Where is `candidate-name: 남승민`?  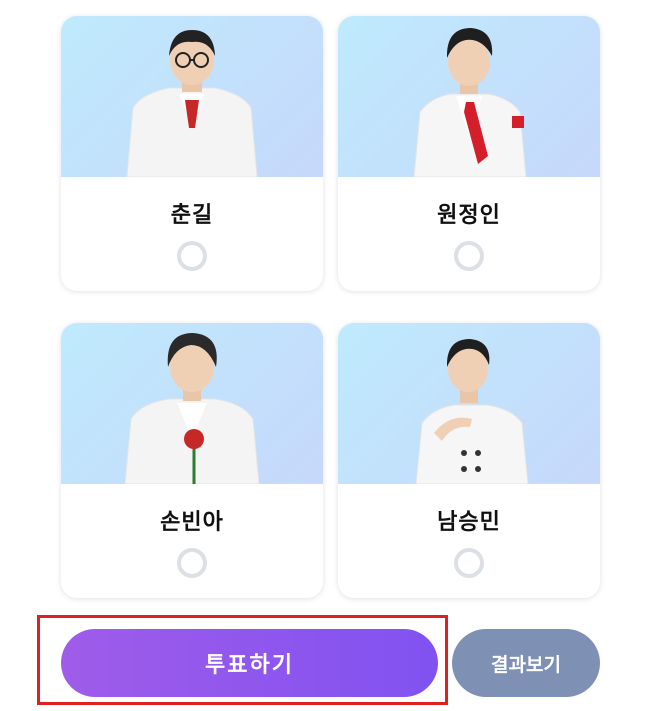
candidate-name: 남승민 is located at coordinates (469, 522).